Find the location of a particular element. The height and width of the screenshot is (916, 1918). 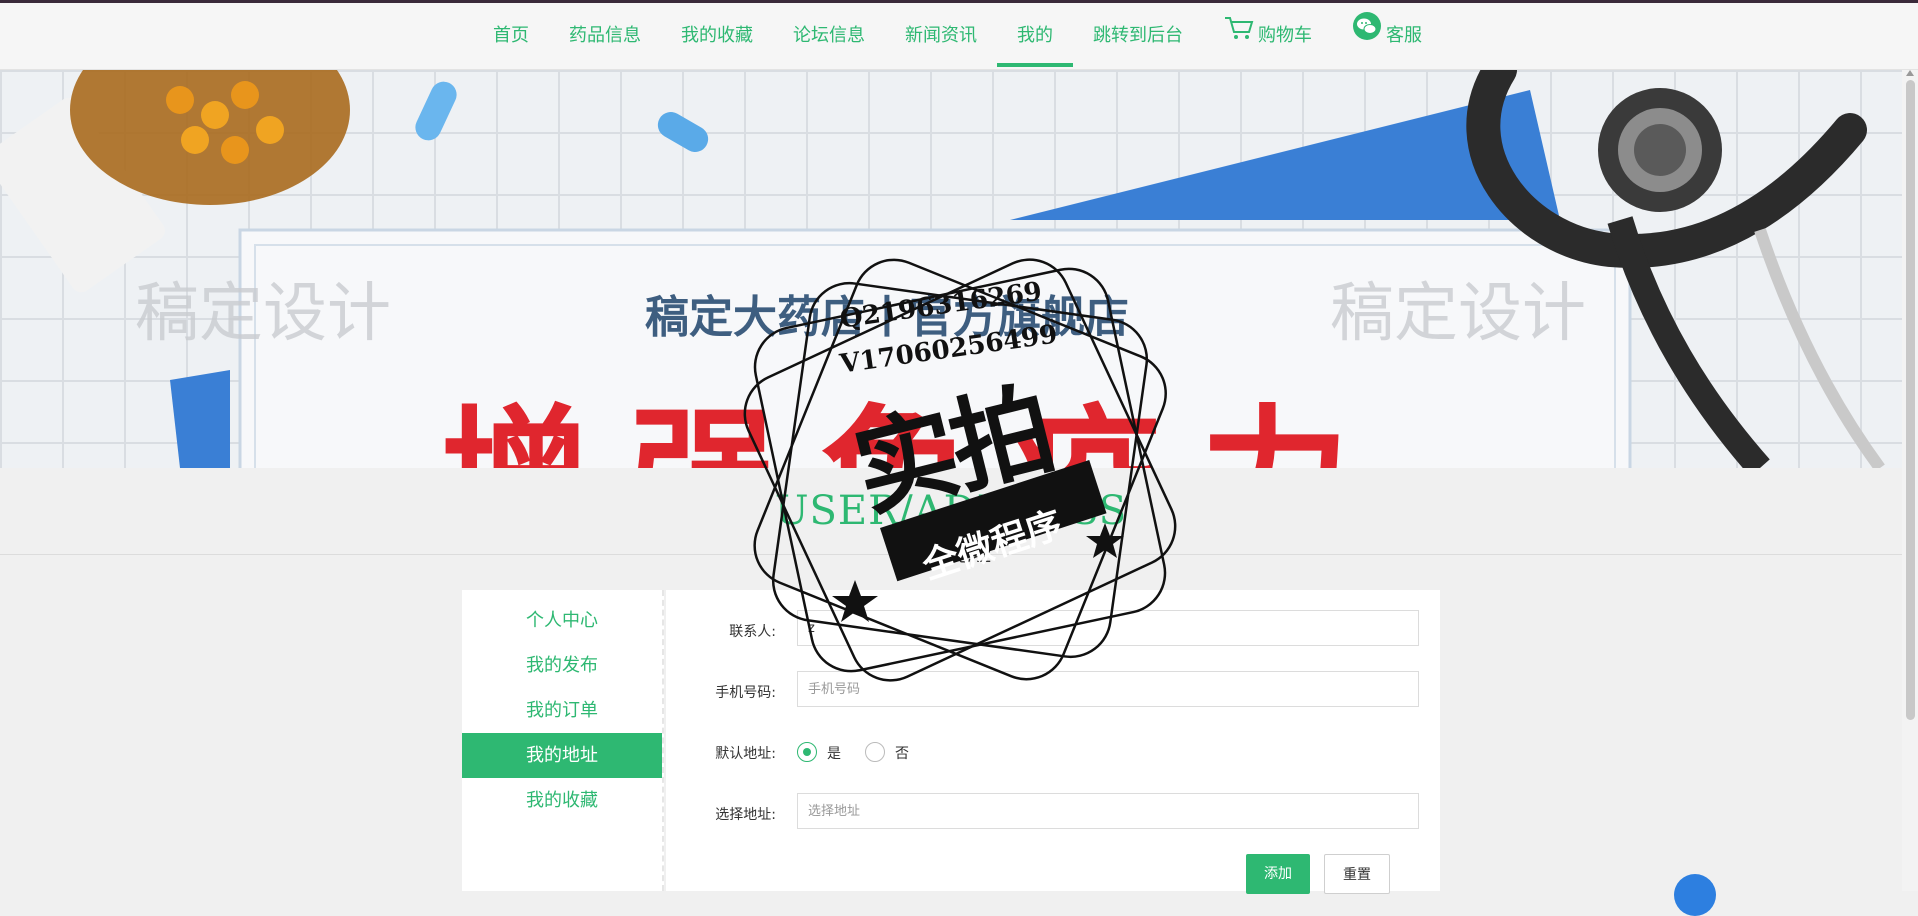

add-button: 添加 is located at coordinates (1278, 874).